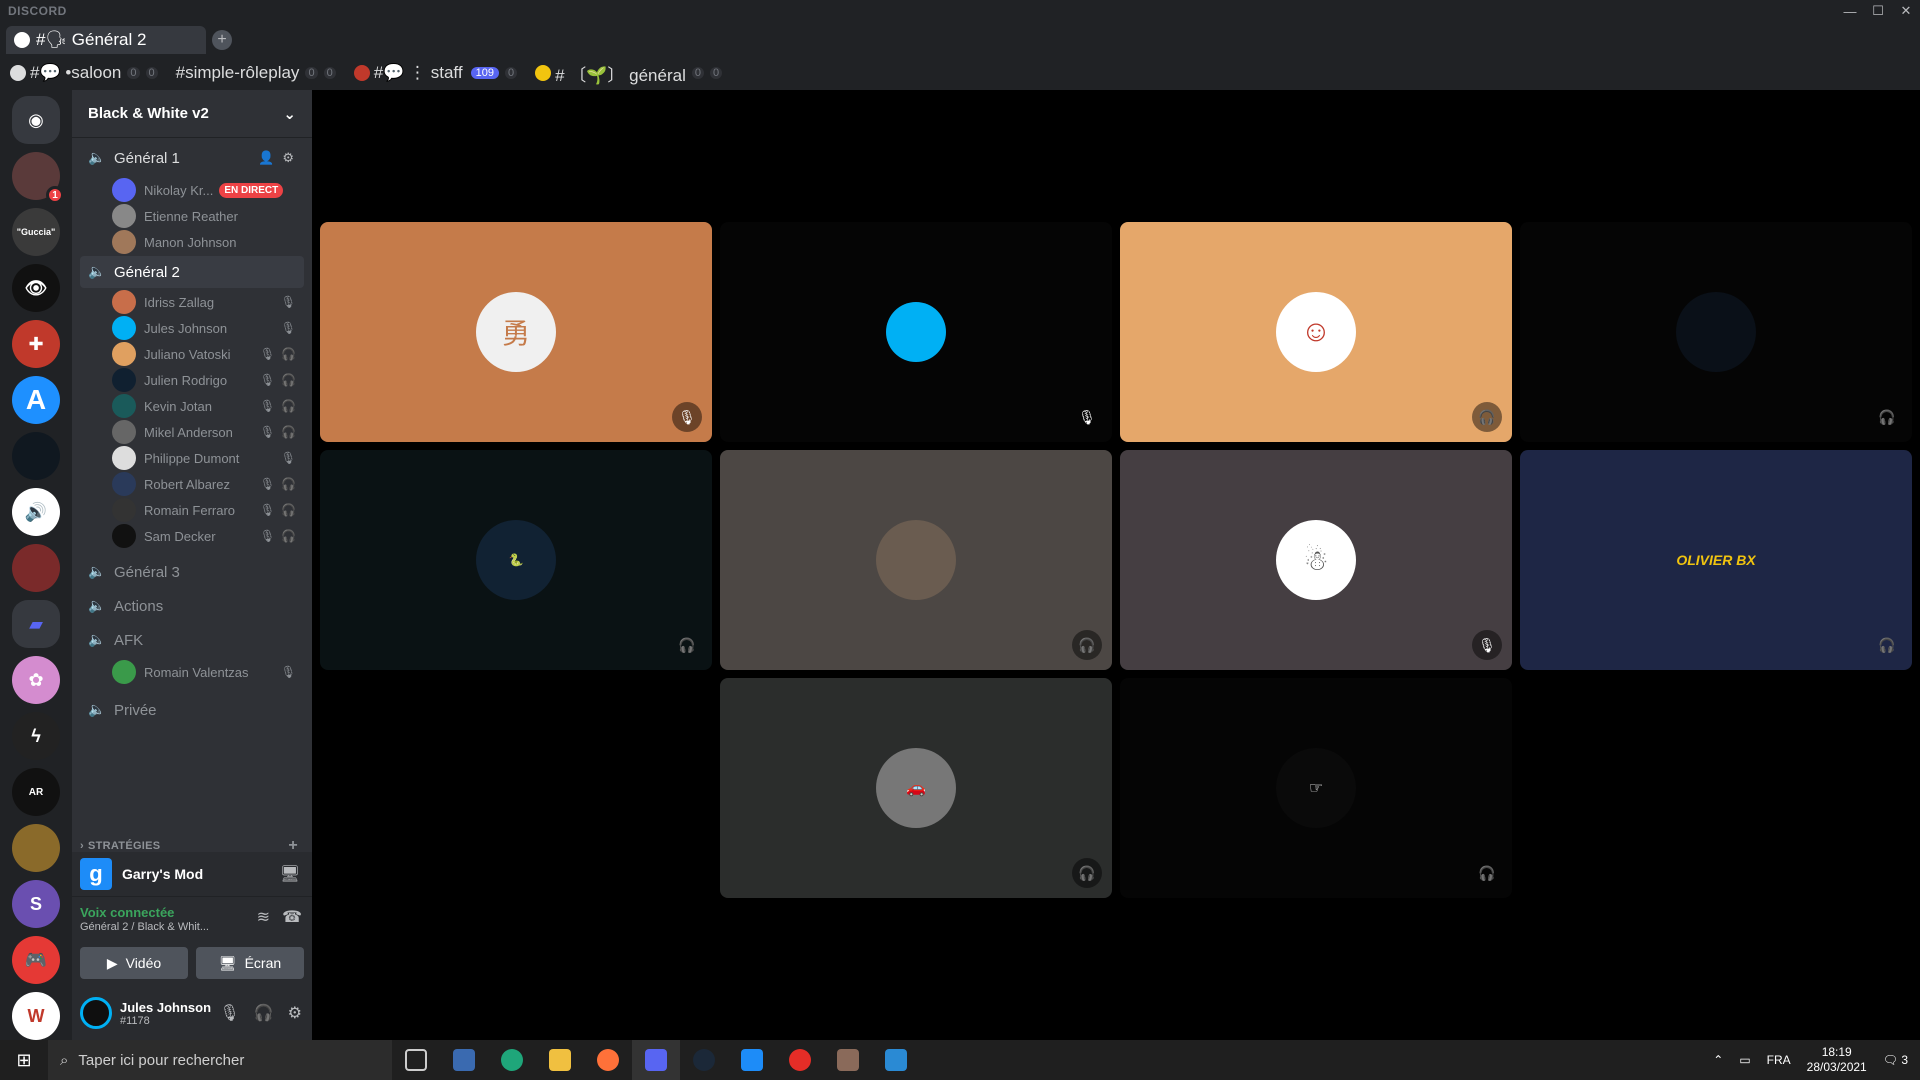  Describe the element at coordinates (36, 736) in the screenshot. I see `server-icon: ϟ` at that location.